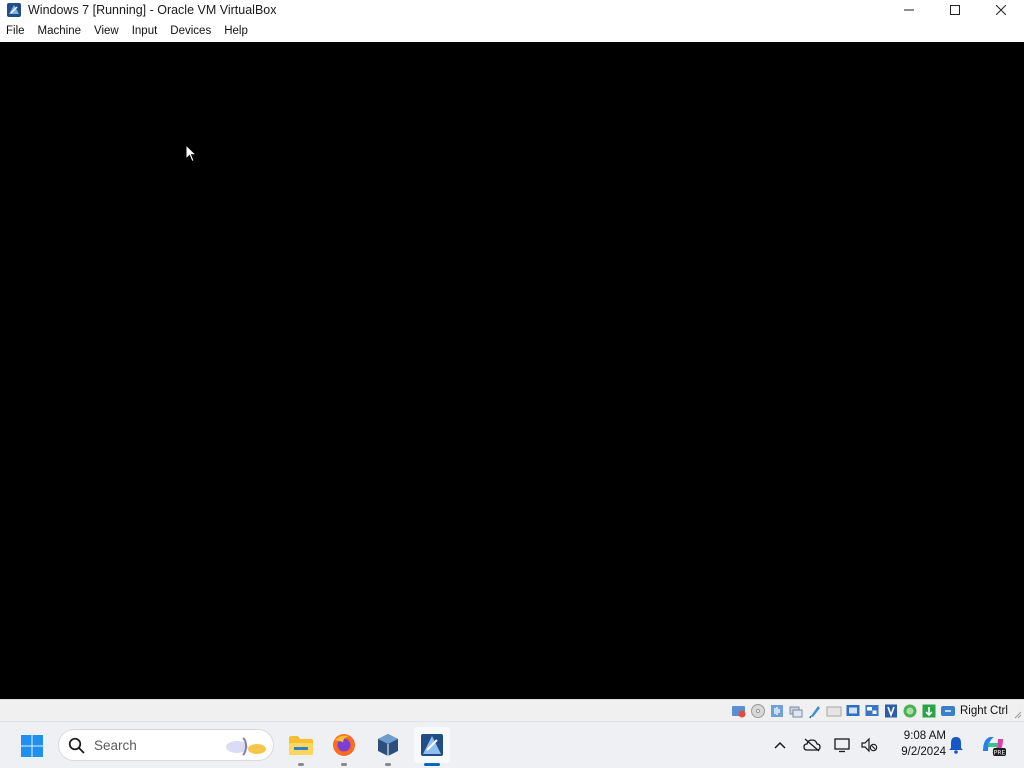  I want to click on minimize-button, so click(909, 10).